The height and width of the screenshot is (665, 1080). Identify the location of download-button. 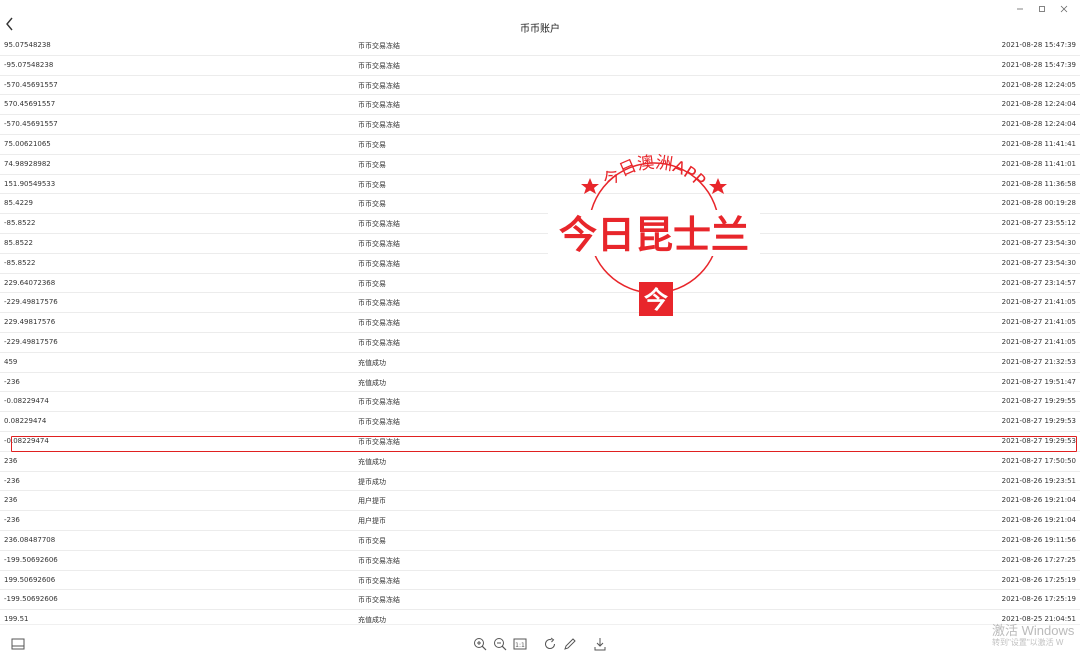
(600, 644).